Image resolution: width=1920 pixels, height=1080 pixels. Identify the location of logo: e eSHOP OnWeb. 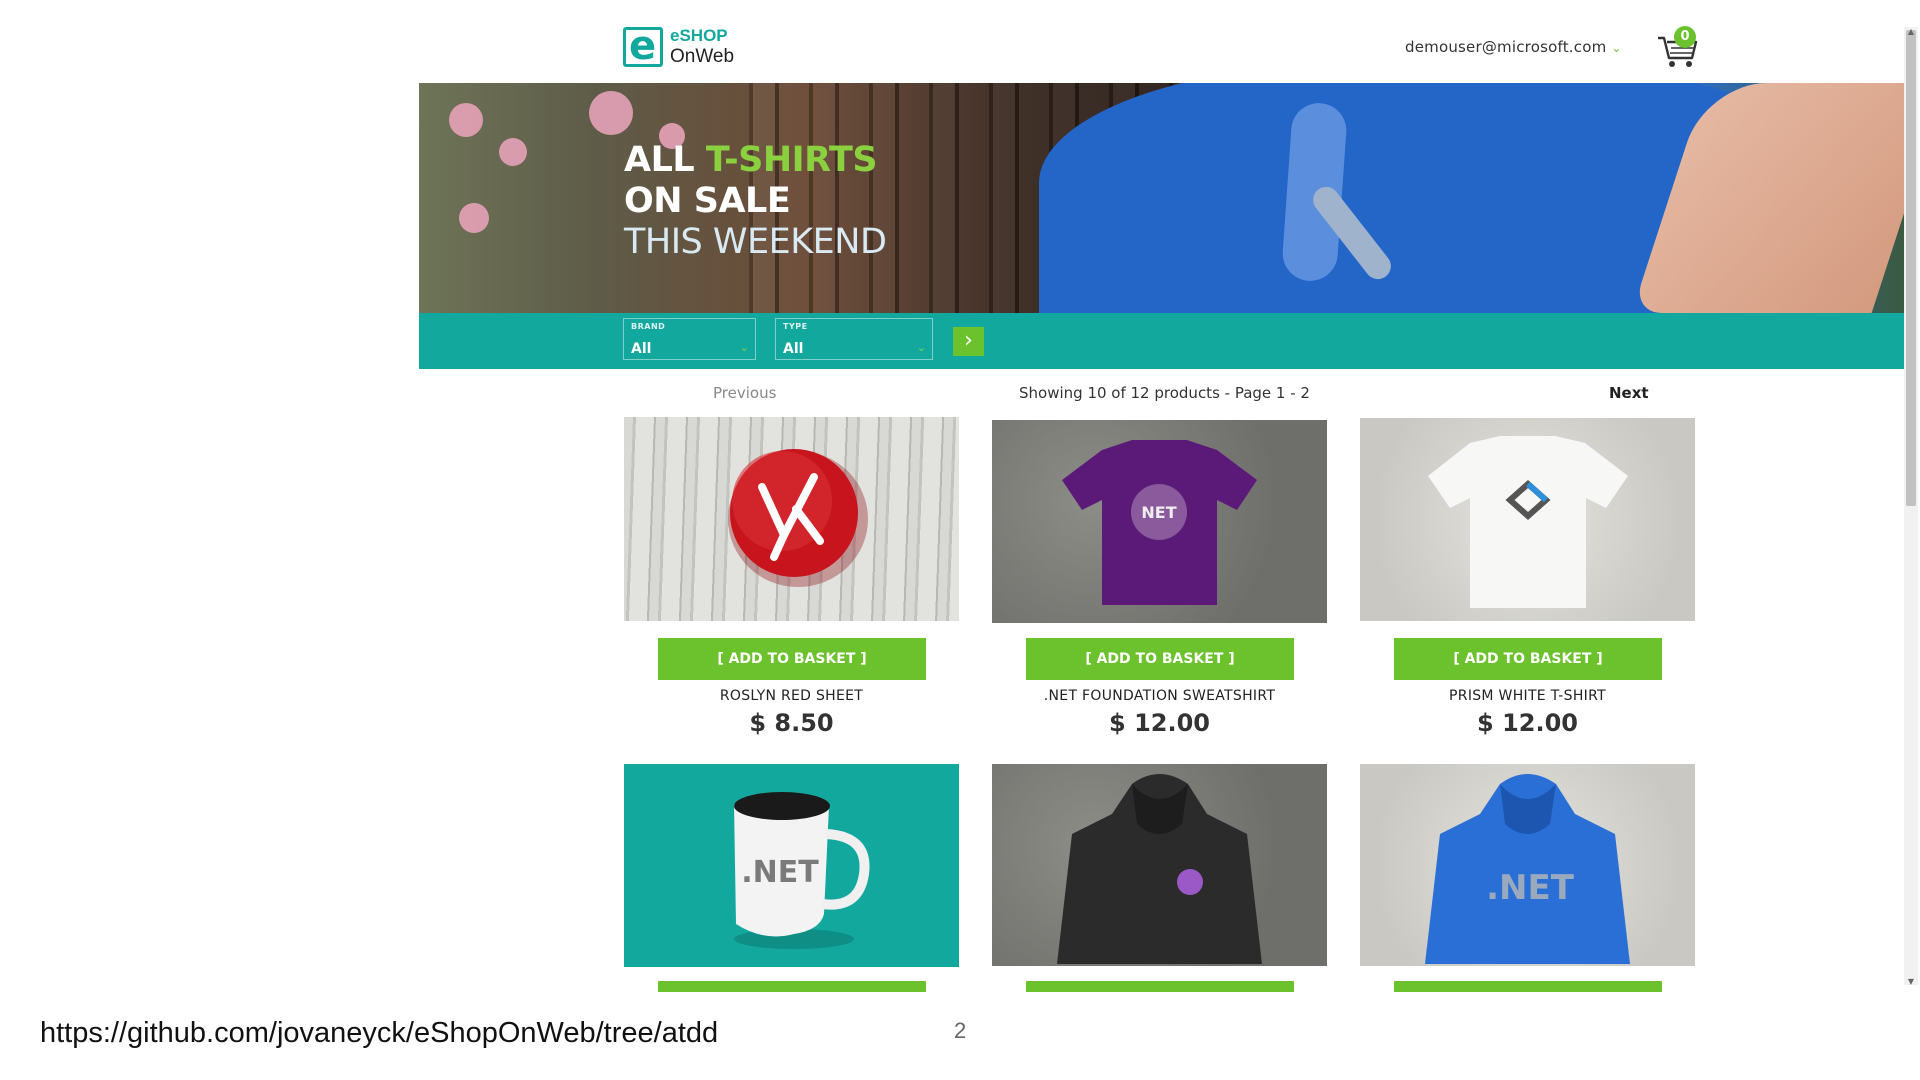
(678, 46).